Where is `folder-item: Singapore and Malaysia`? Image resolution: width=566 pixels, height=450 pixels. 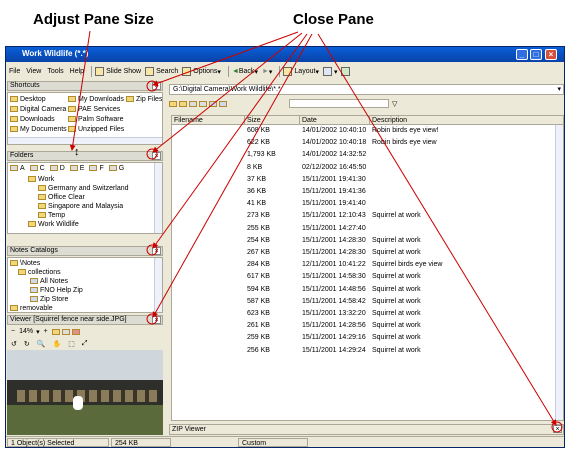 folder-item: Singapore and Malaysia is located at coordinates (80, 206).